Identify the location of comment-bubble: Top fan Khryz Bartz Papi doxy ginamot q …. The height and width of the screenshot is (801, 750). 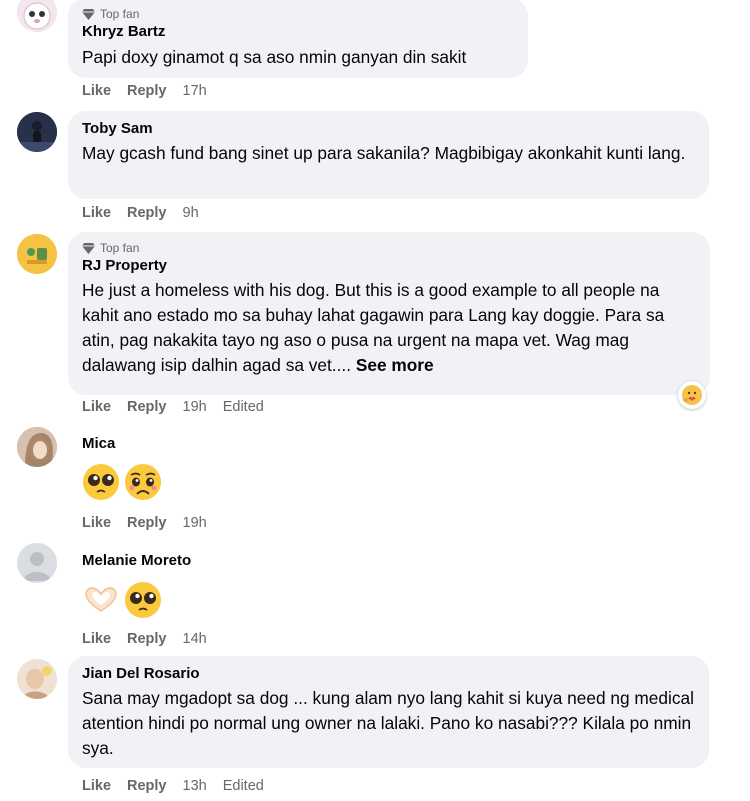
(298, 39).